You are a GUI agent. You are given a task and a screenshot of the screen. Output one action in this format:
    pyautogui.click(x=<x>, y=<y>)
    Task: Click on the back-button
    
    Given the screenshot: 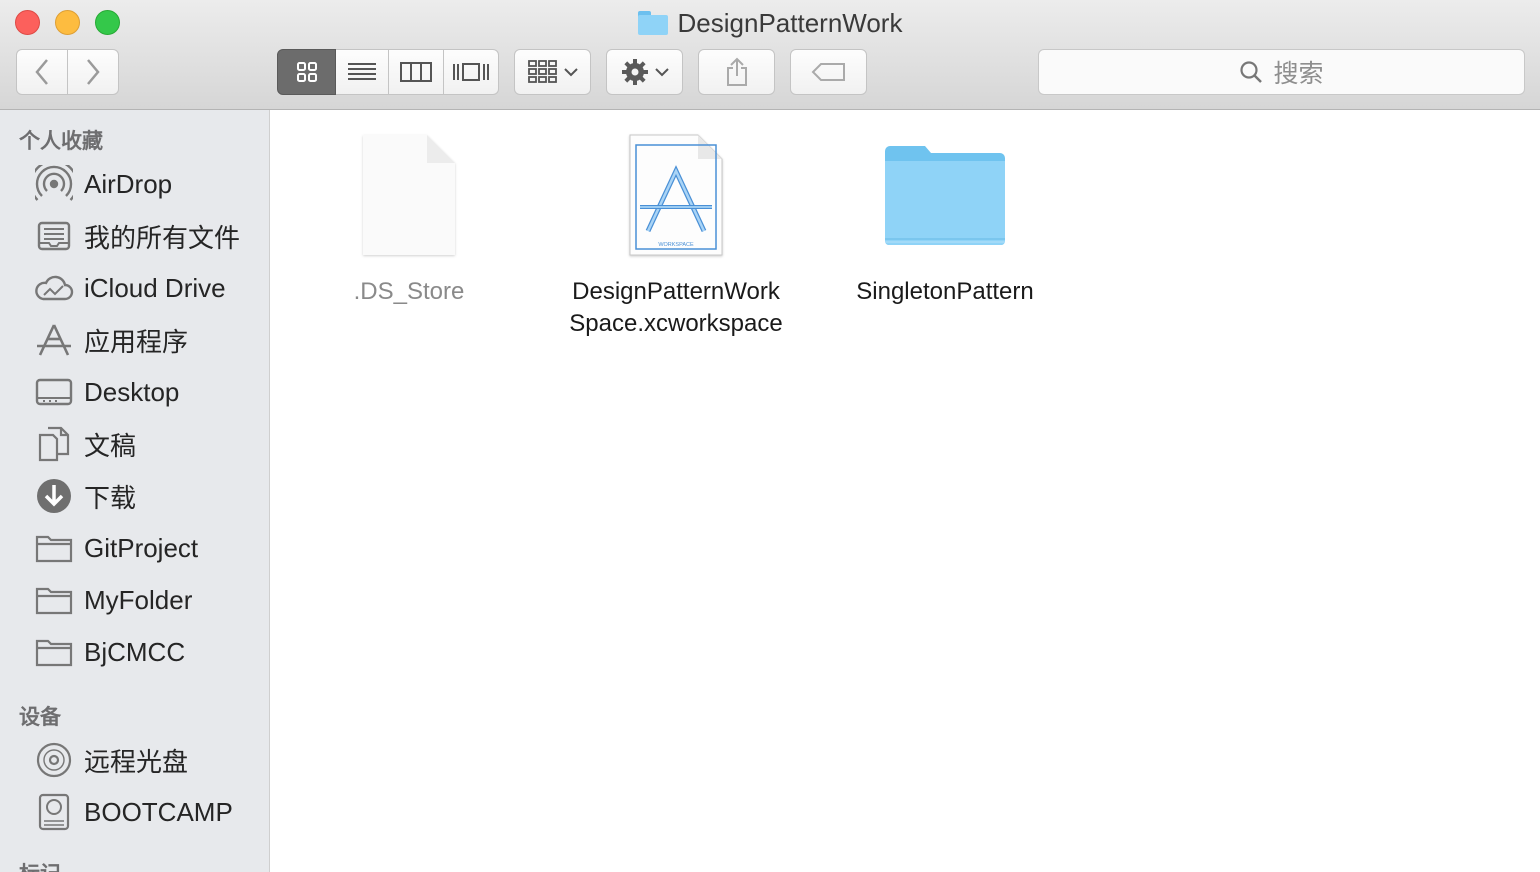 What is the action you would take?
    pyautogui.click(x=42, y=72)
    